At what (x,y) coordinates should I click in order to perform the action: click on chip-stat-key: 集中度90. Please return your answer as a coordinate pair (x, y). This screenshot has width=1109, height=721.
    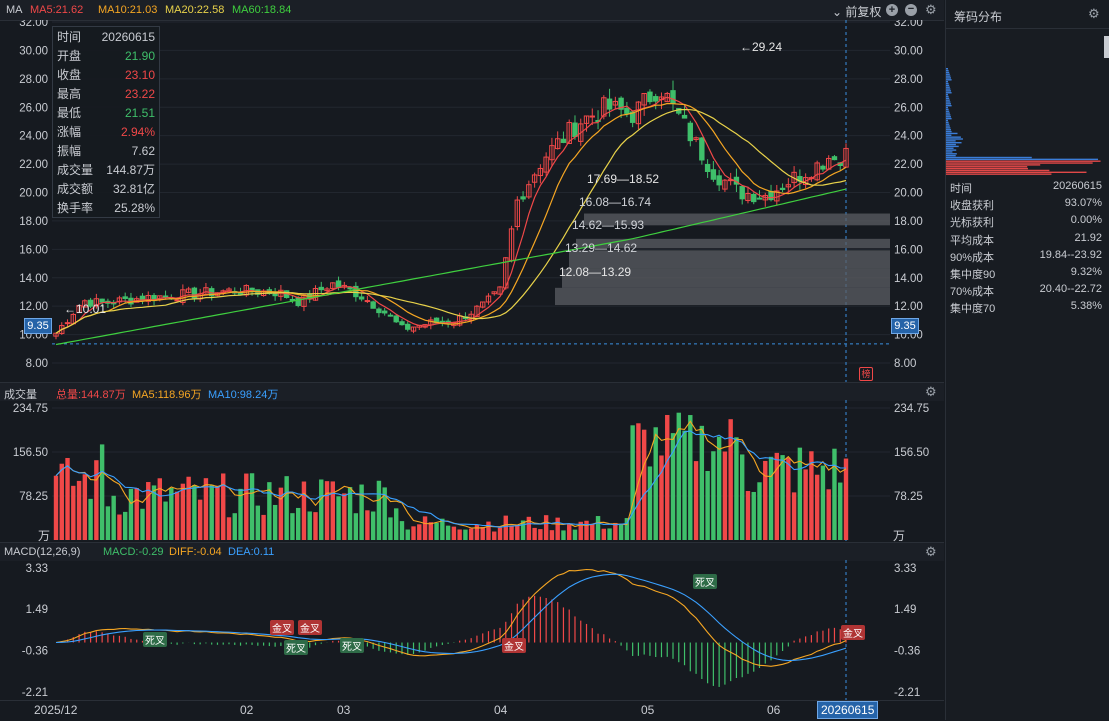
    Looking at the image, I should click on (973, 275).